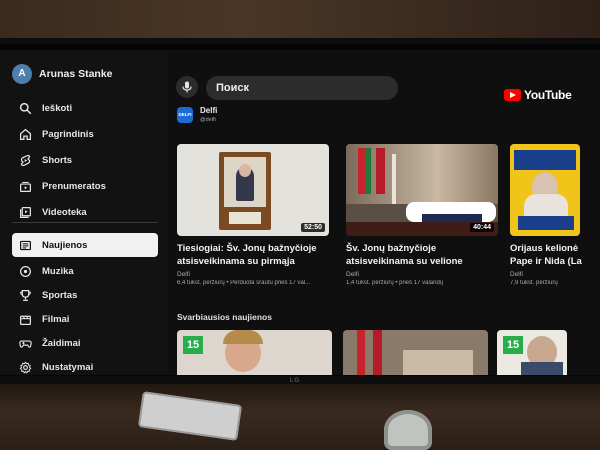  What do you see at coordinates (197, 114) in the screenshot?
I see `channel-header: DELFI Delfi @delfi` at bounding box center [197, 114].